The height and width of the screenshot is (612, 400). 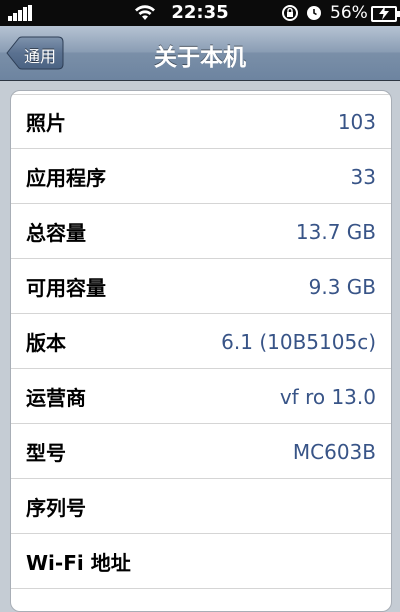 I want to click on list-item-photos: 照片 103, so click(x=201, y=122).